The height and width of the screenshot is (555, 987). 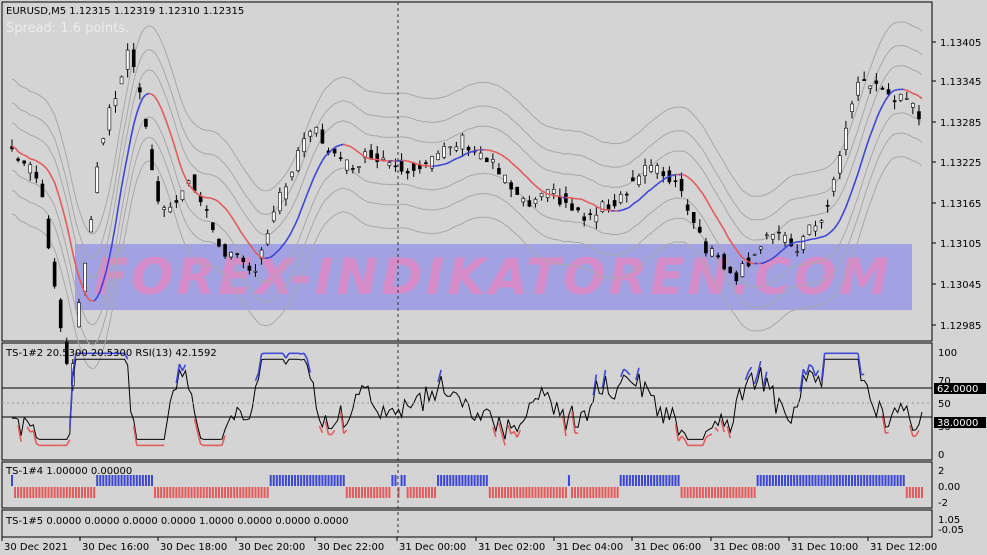 I want to click on spread-label: Spread: 1.6 points., so click(x=67, y=28).